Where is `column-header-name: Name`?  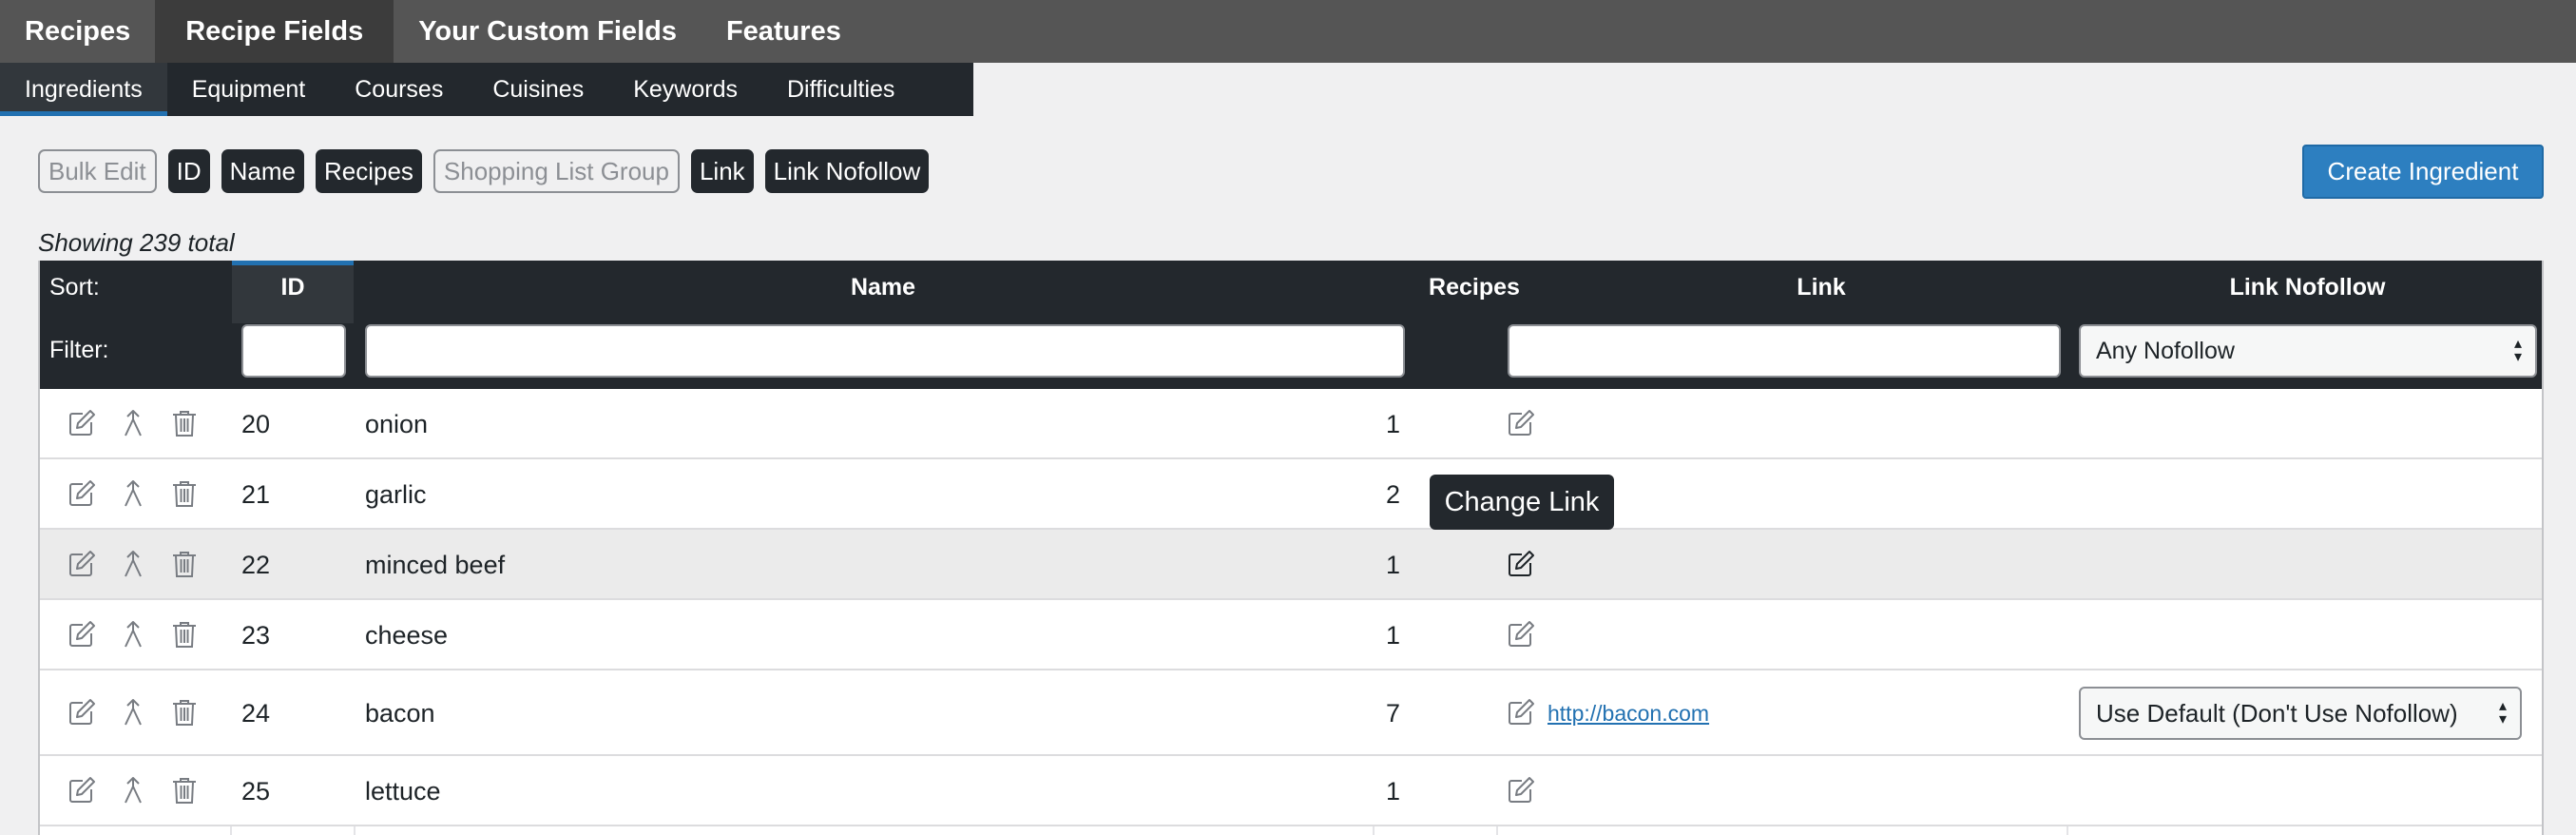
column-header-name: Name is located at coordinates (884, 287).